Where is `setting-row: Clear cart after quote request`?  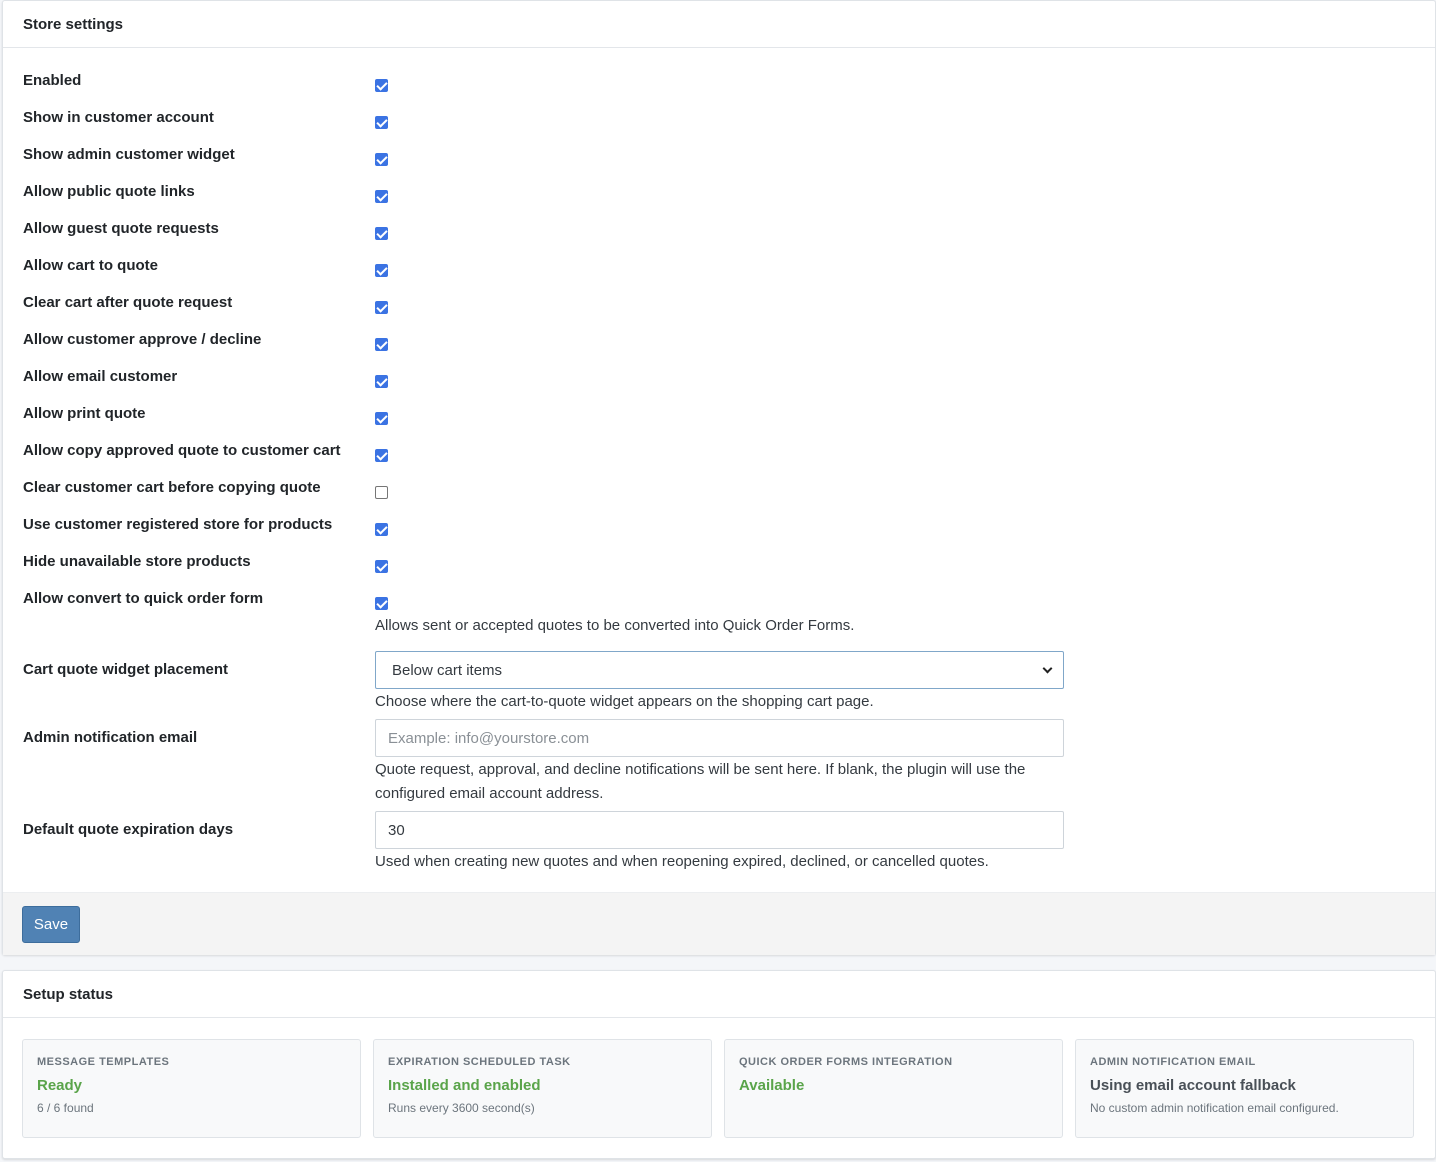 setting-row: Clear cart after quote request is located at coordinates (719, 310).